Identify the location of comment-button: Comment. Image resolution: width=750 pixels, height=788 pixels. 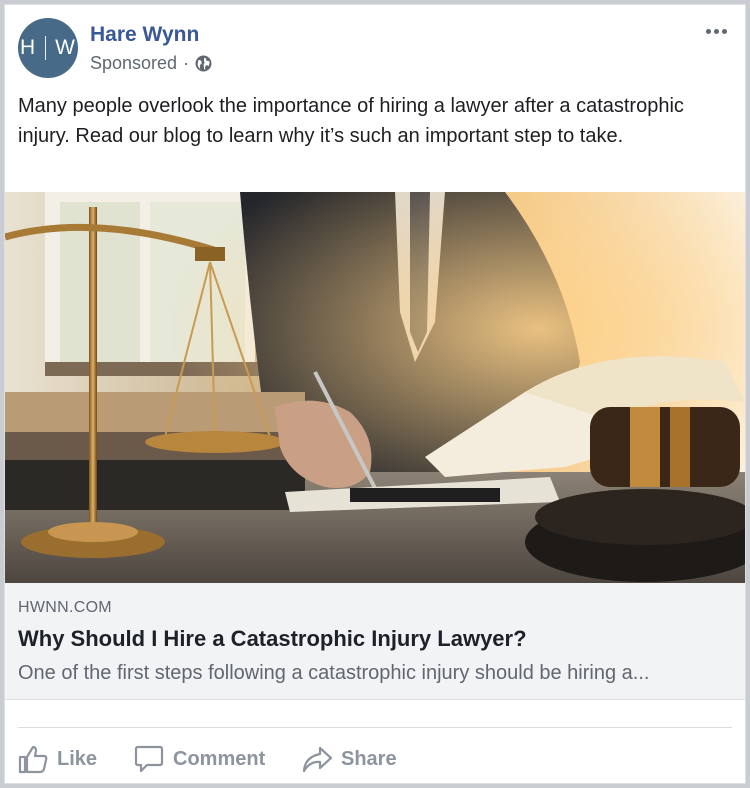
(199, 759).